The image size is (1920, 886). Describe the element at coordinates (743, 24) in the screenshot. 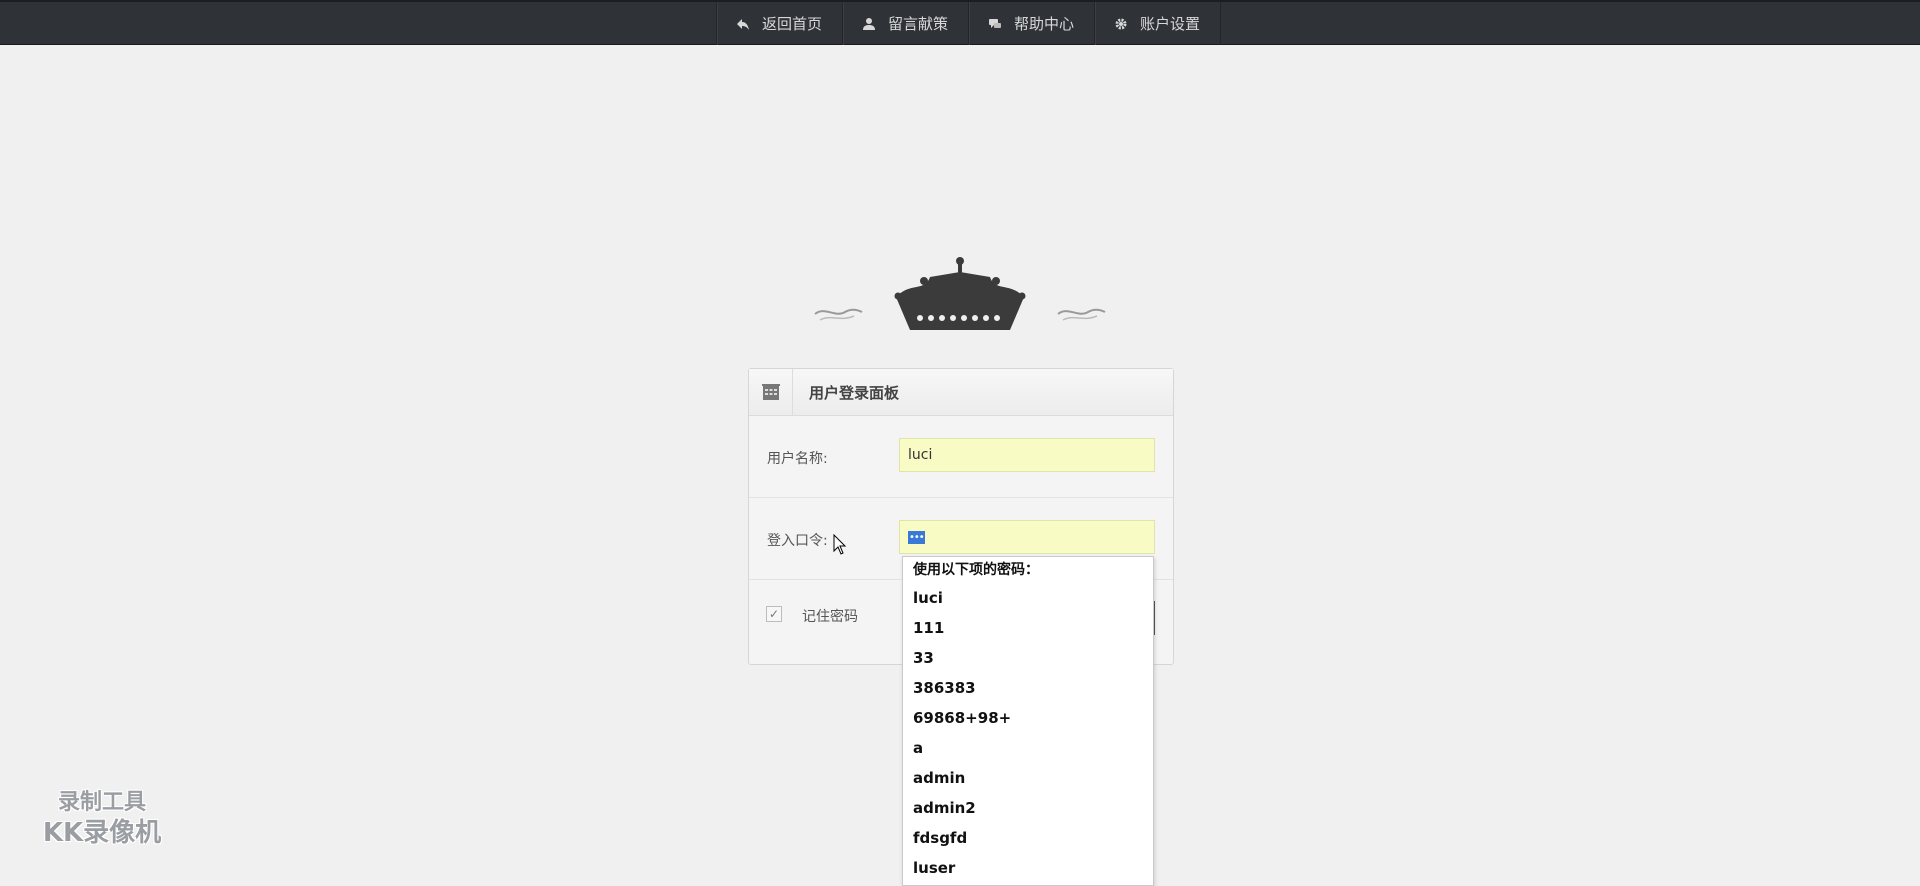

I see `back-arrow-icon` at that location.